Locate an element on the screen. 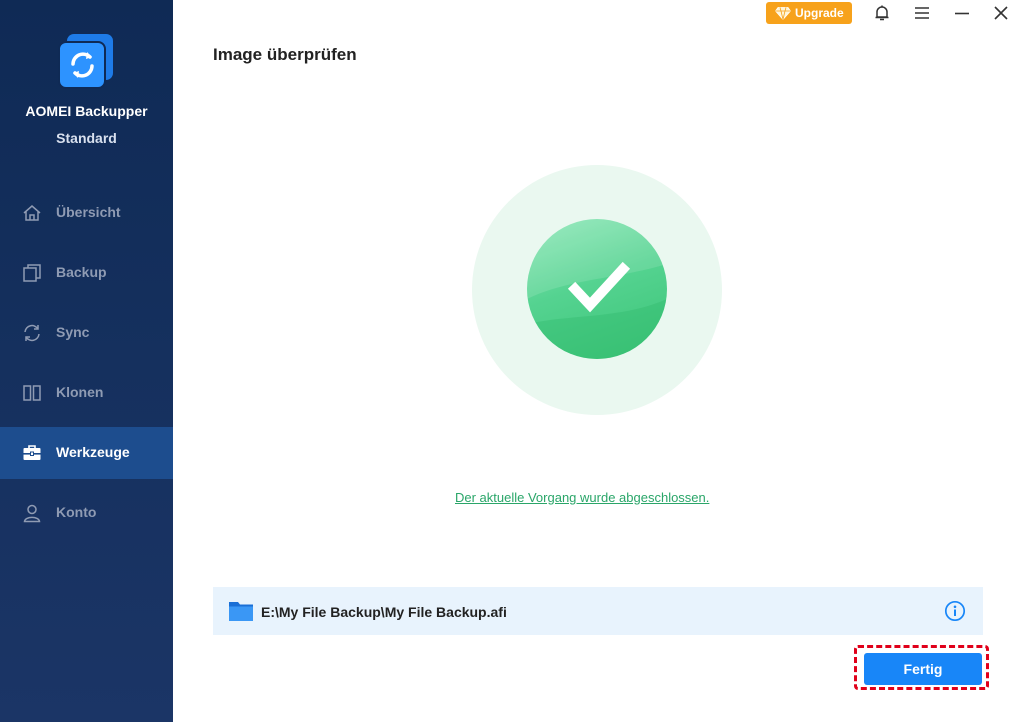 This screenshot has height=722, width=1015. sidebar-item-werkzeuge: Werkzeuge is located at coordinates (86, 453).